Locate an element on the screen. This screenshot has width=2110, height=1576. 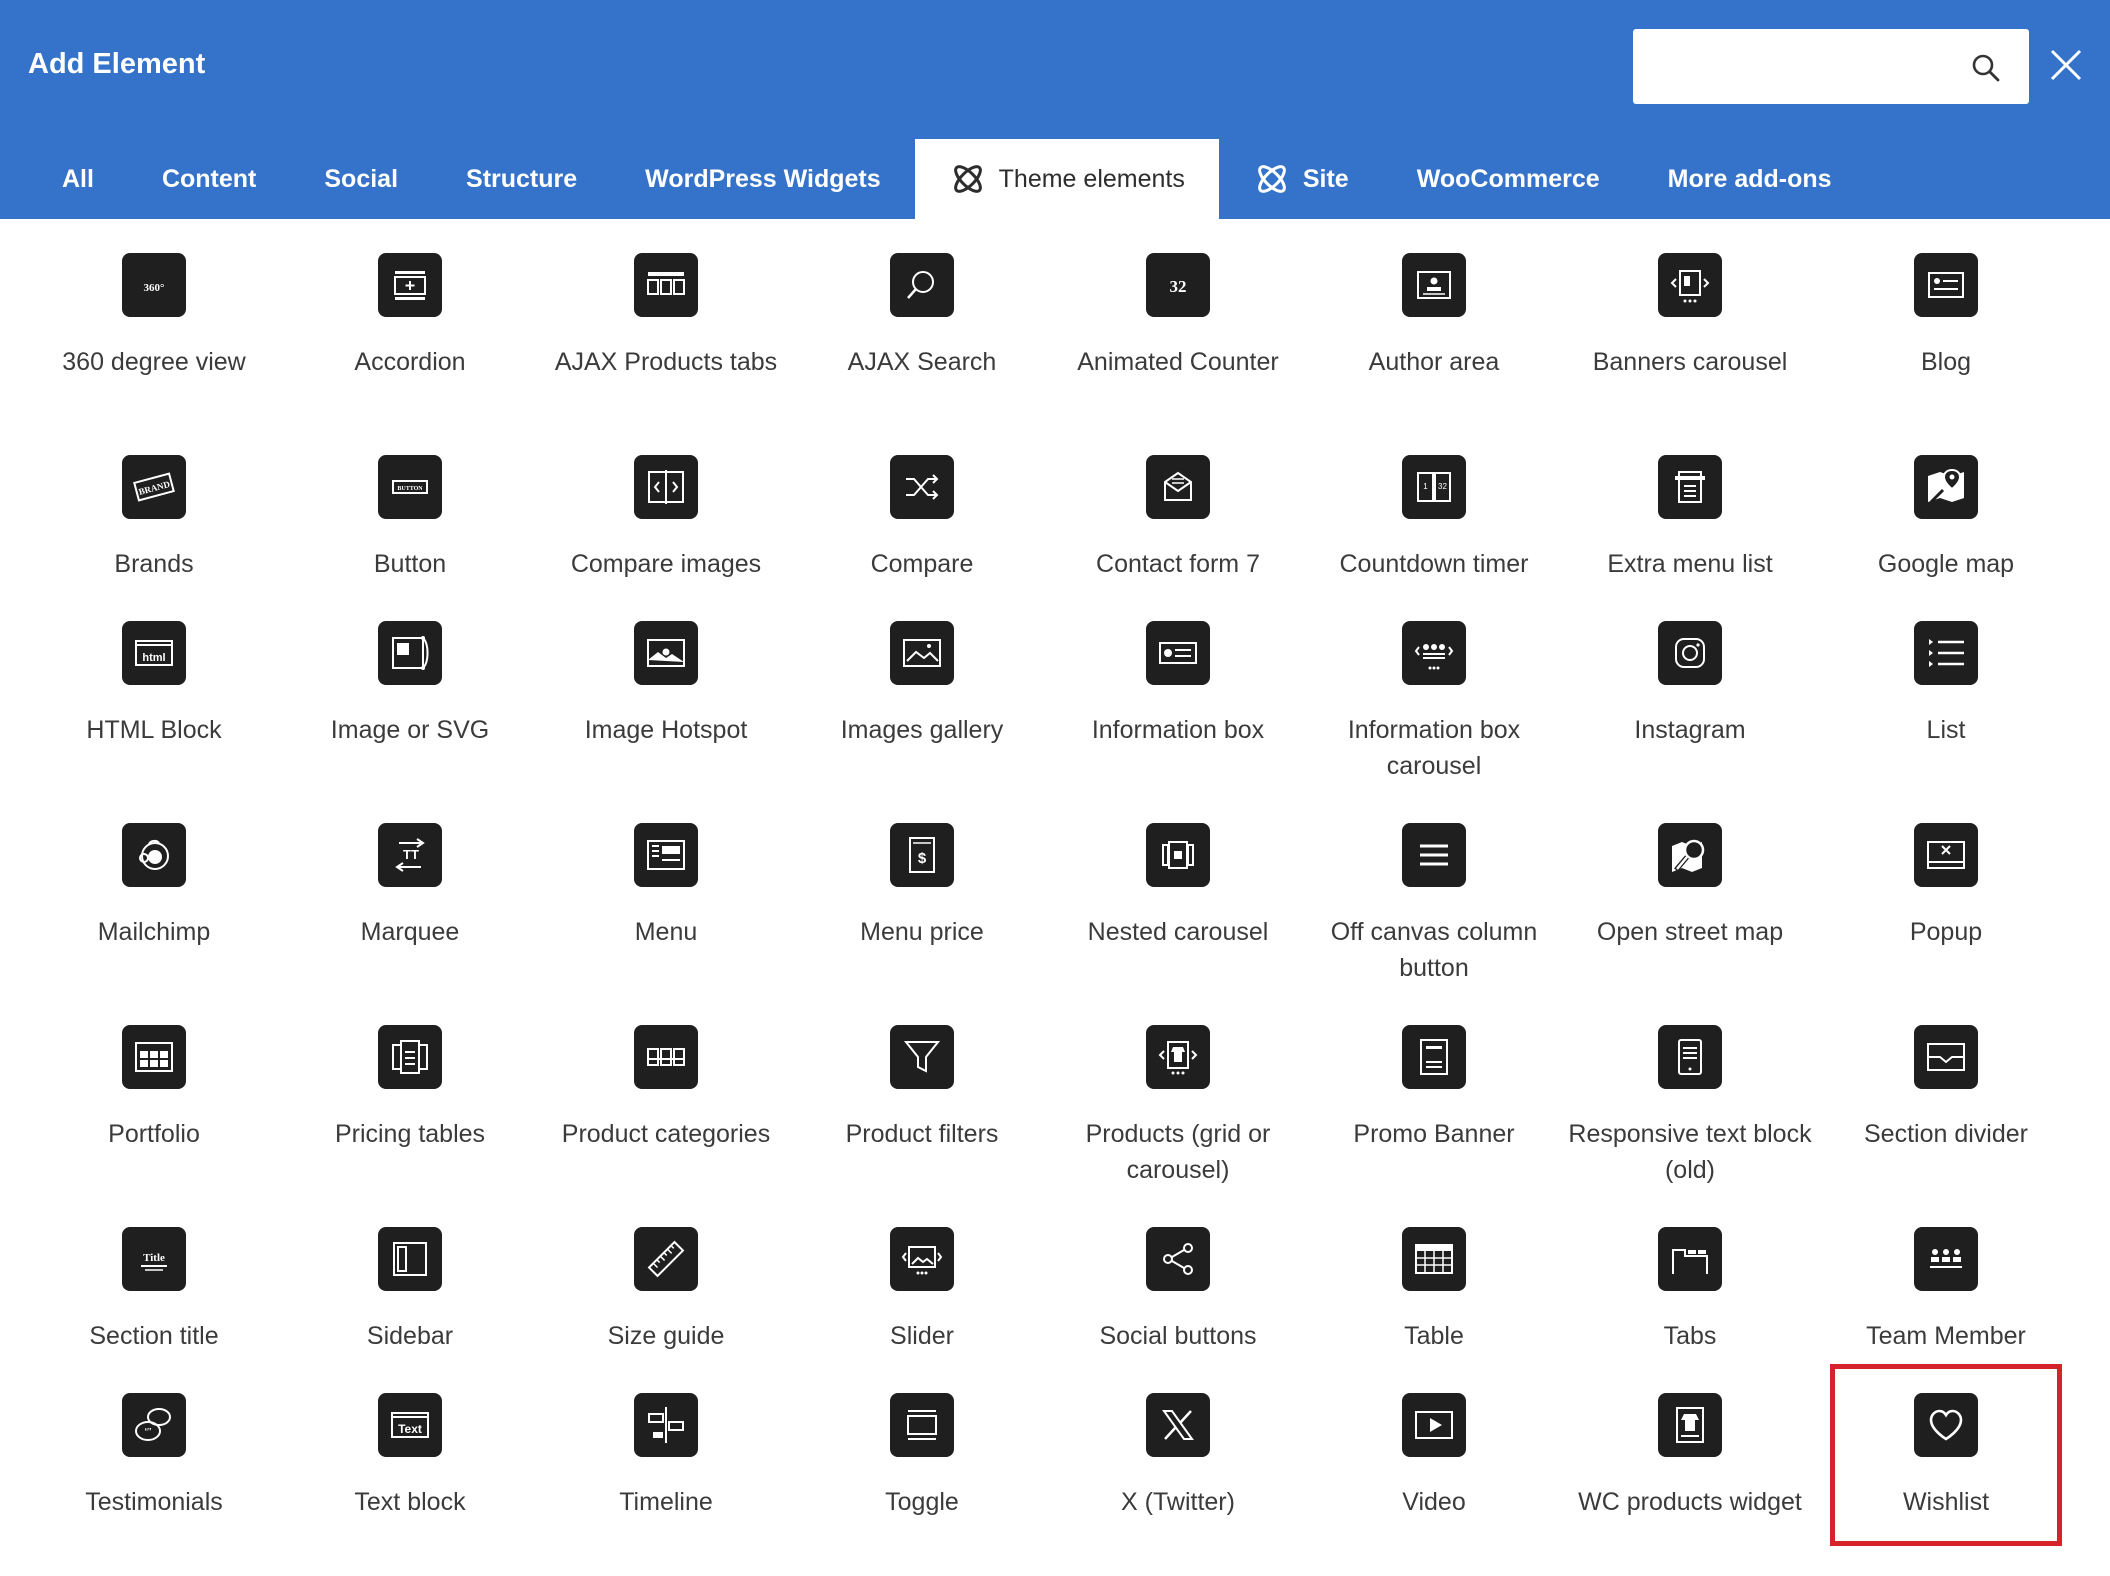
element-countdown-timer: 1 32 Countdown timer is located at coordinates (1434, 504).